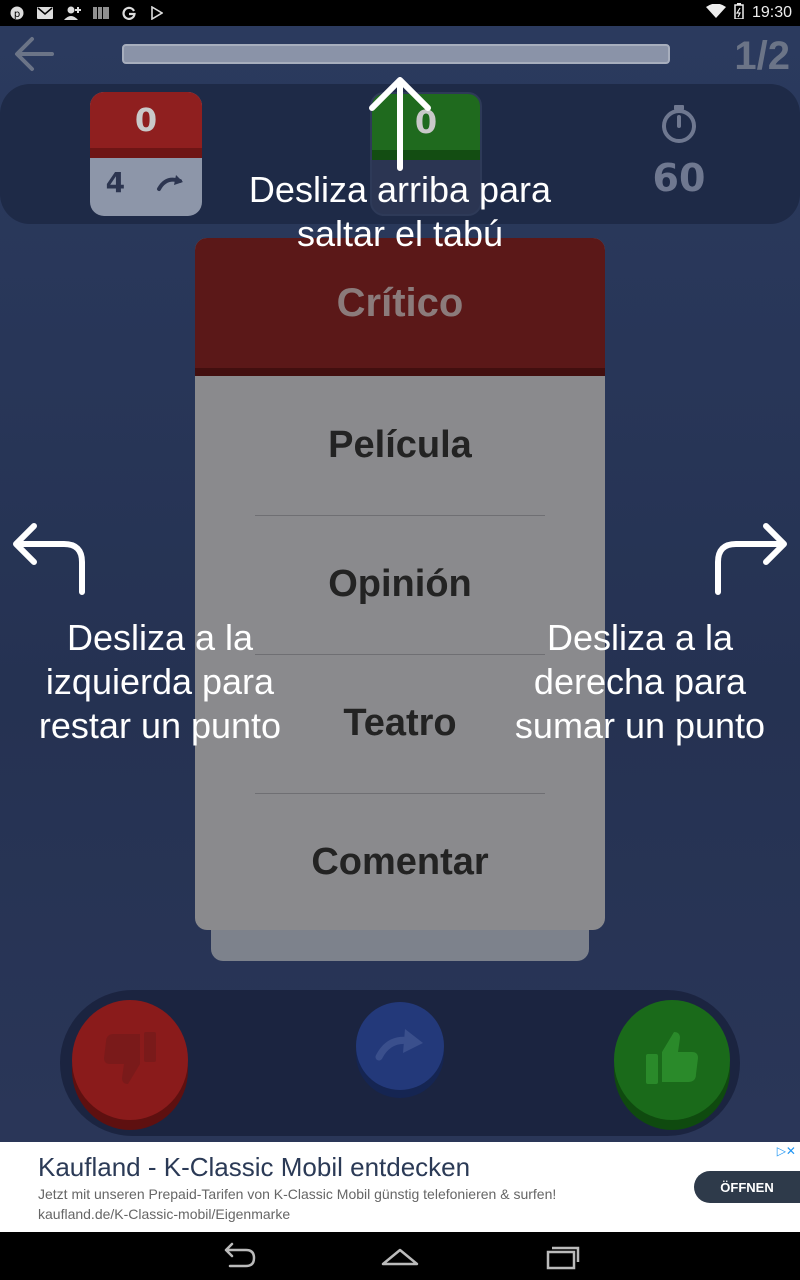  I want to click on google-icon, so click(129, 13).